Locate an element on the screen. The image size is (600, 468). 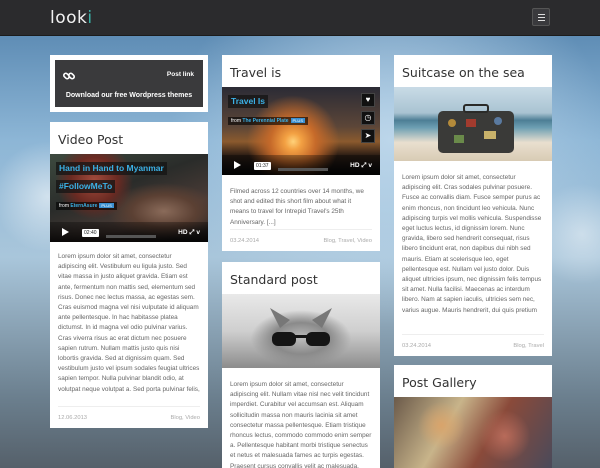
video-title: Travel Is is located at coordinates (248, 101).